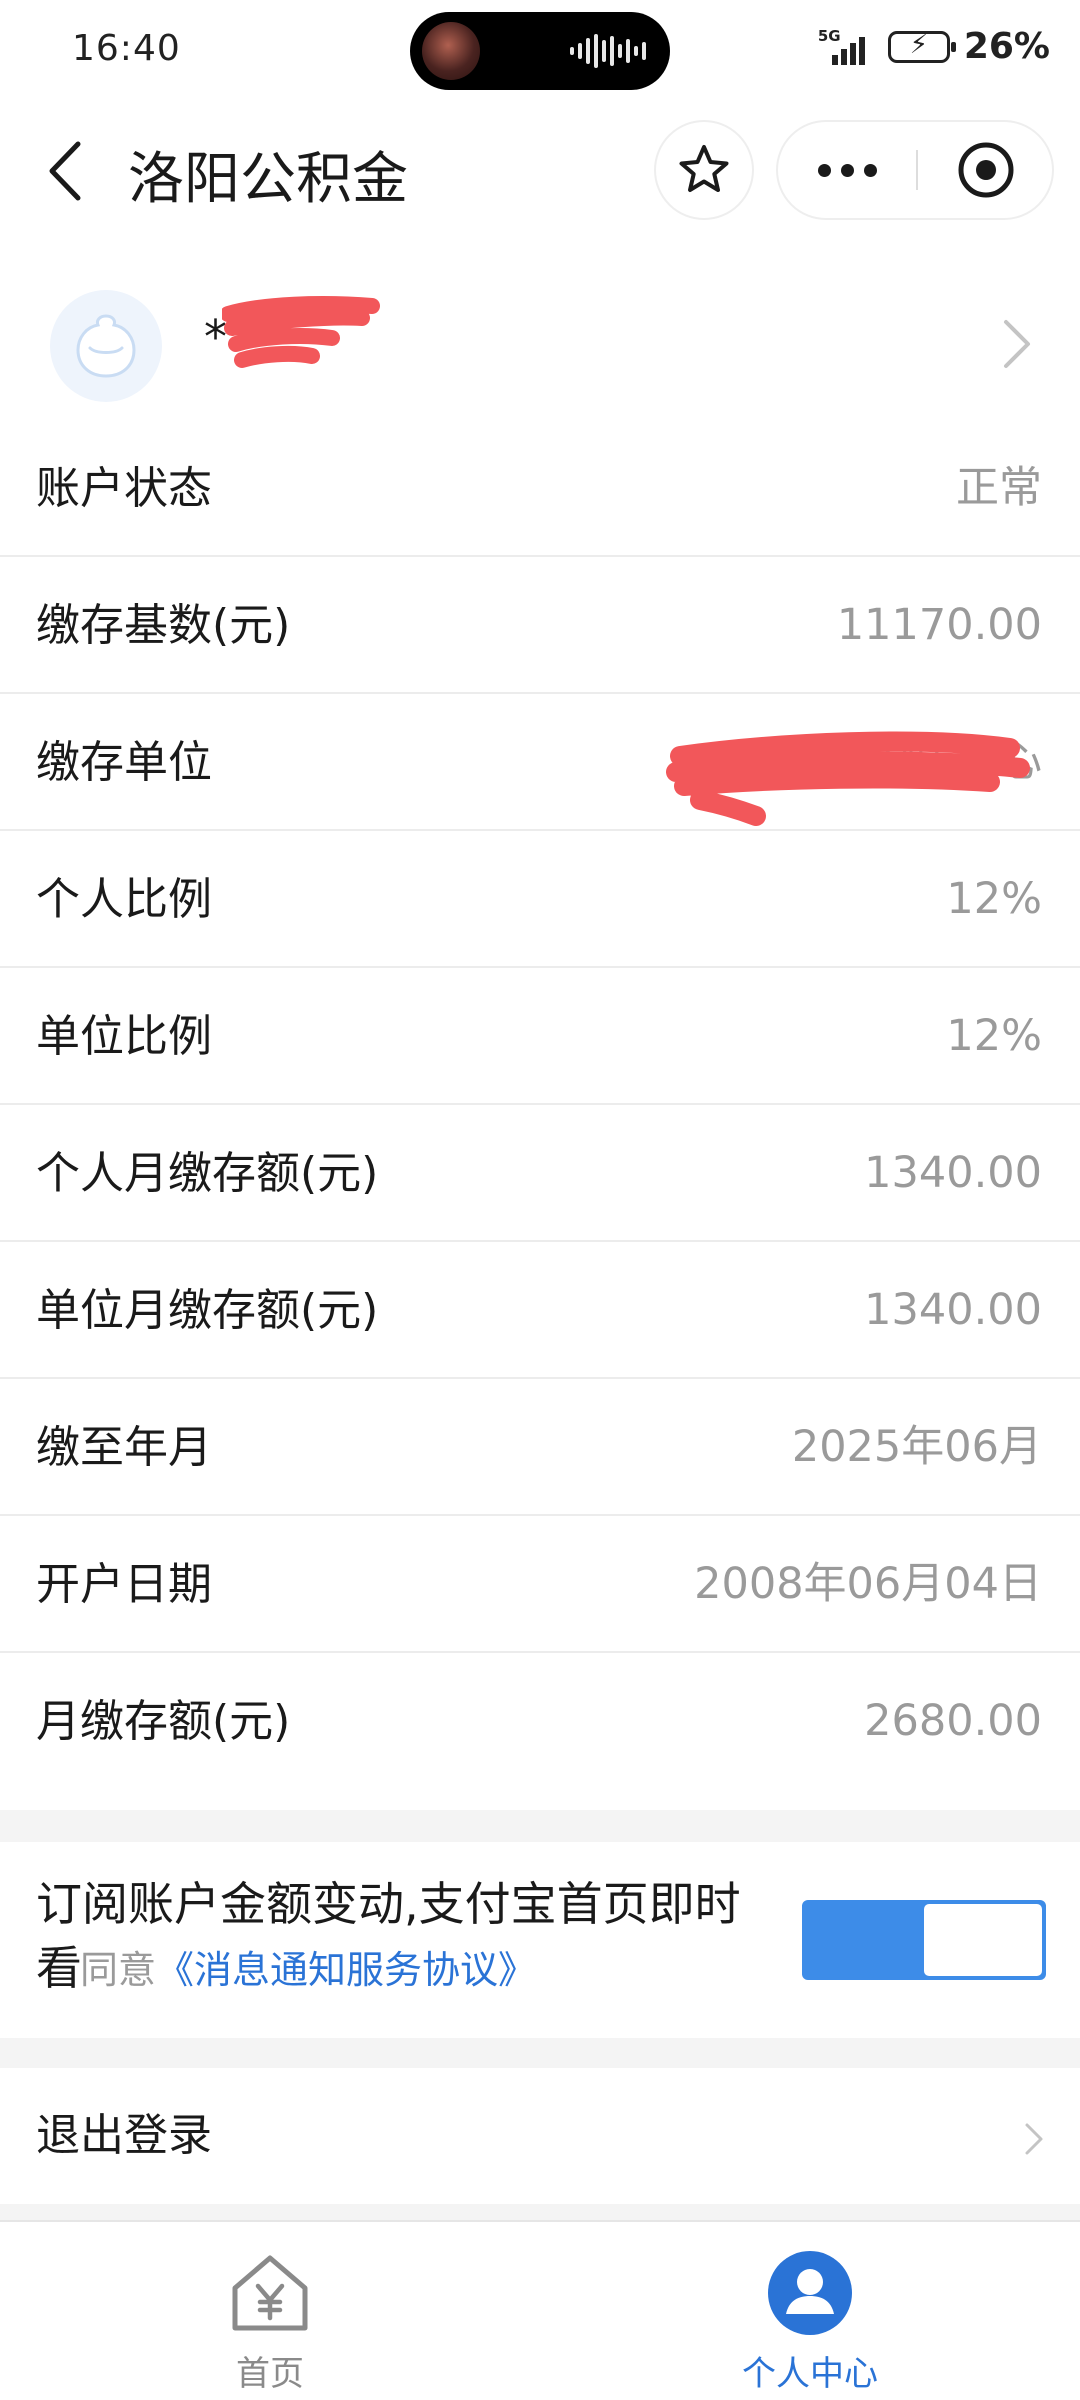  I want to click on battery-charging-icon: ⚡, so click(921, 46).